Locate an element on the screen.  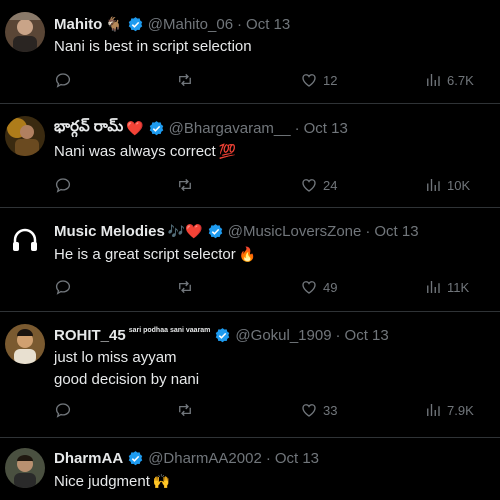
tweet-text: Nani was always correct 💯 is located at coordinates (145, 151).